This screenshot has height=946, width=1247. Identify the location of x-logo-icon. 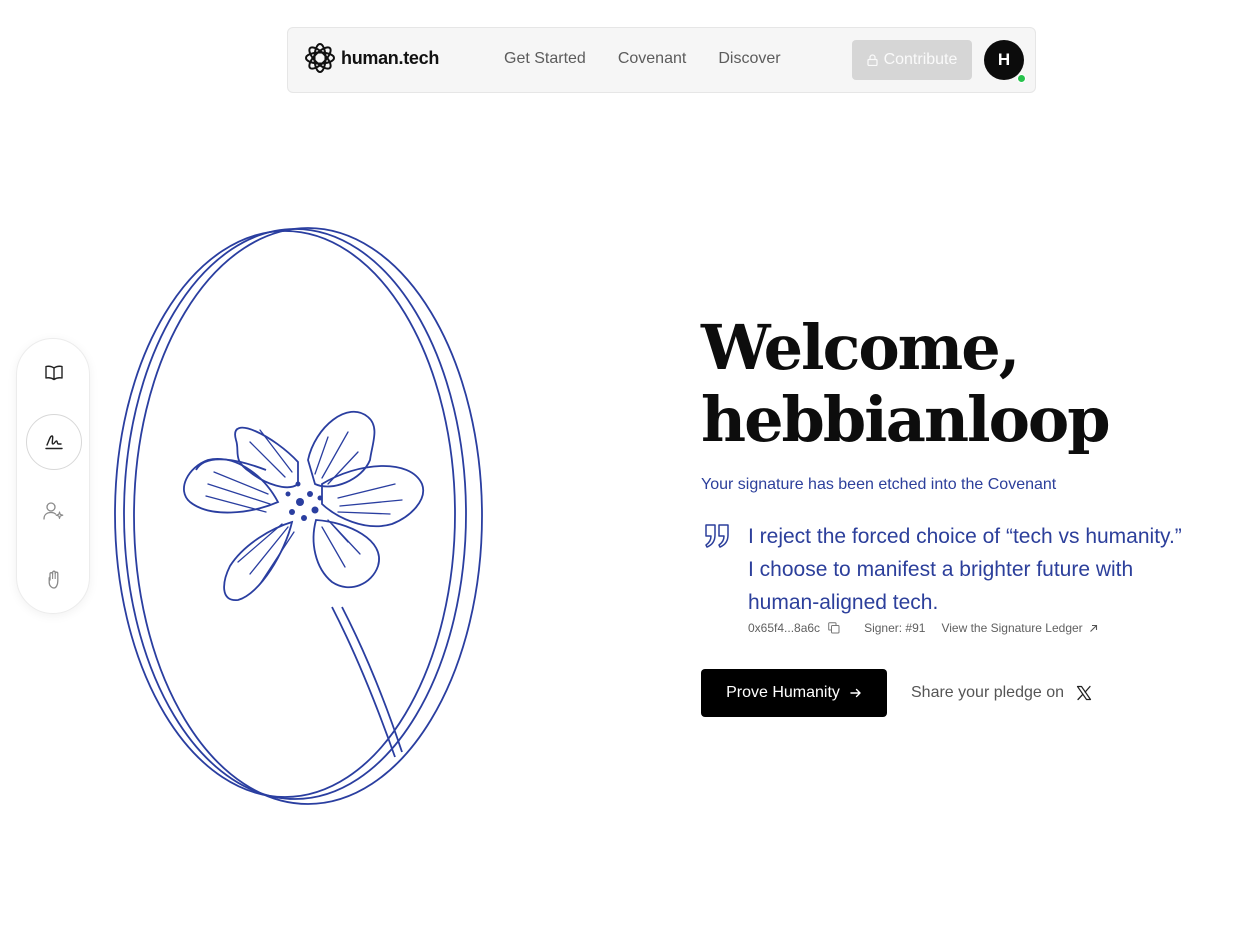
(1084, 693).